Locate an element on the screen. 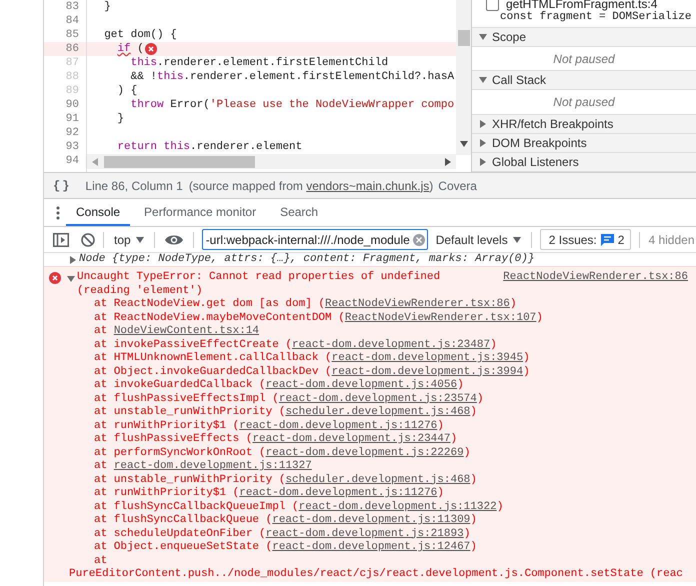 The height and width of the screenshot is (586, 696). section-header: Scope is located at coordinates (584, 38).